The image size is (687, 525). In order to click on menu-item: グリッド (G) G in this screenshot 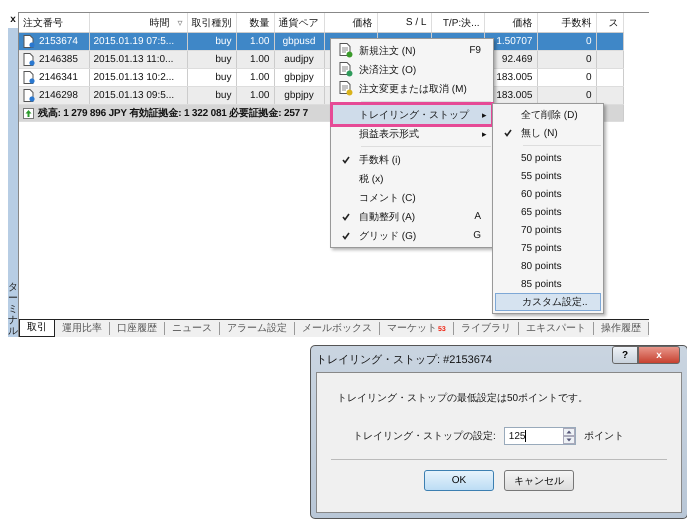, I will do `click(412, 235)`.